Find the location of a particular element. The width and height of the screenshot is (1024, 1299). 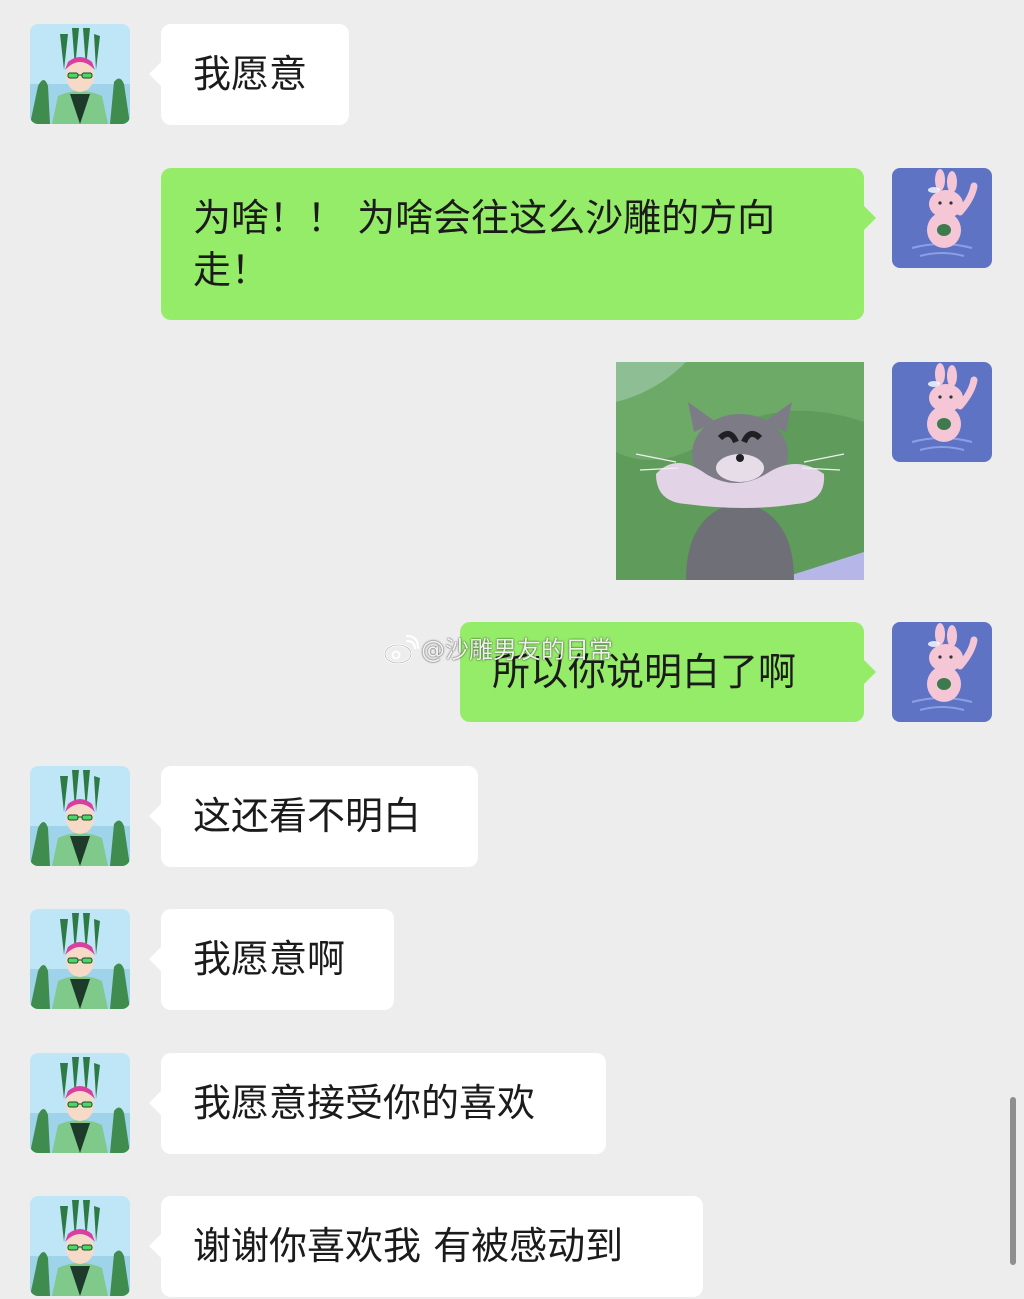

message-bubble-incoming: 谢谢你喜欢我 有被感动到 is located at coordinates (426, 1246).